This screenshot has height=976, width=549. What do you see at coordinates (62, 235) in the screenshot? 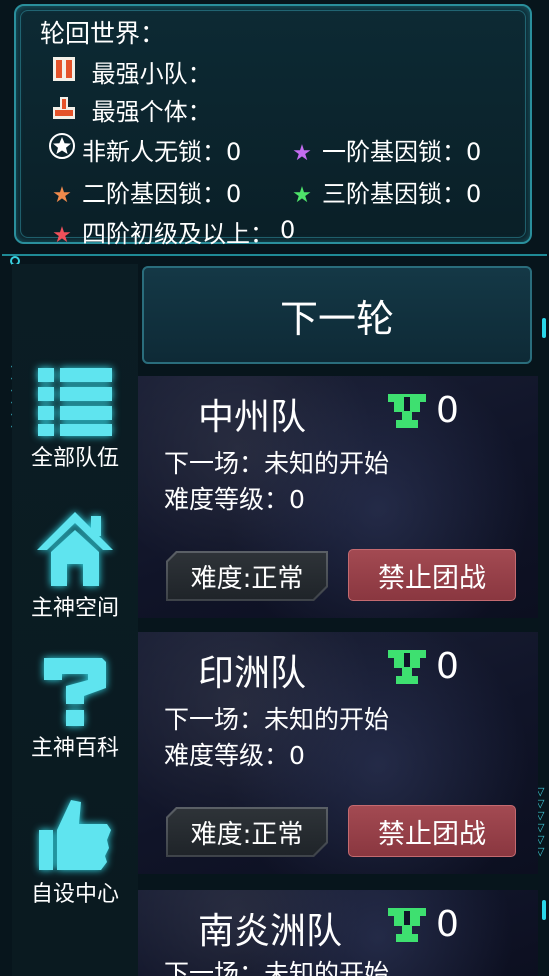
I see `red-star-icon: ★` at bounding box center [62, 235].